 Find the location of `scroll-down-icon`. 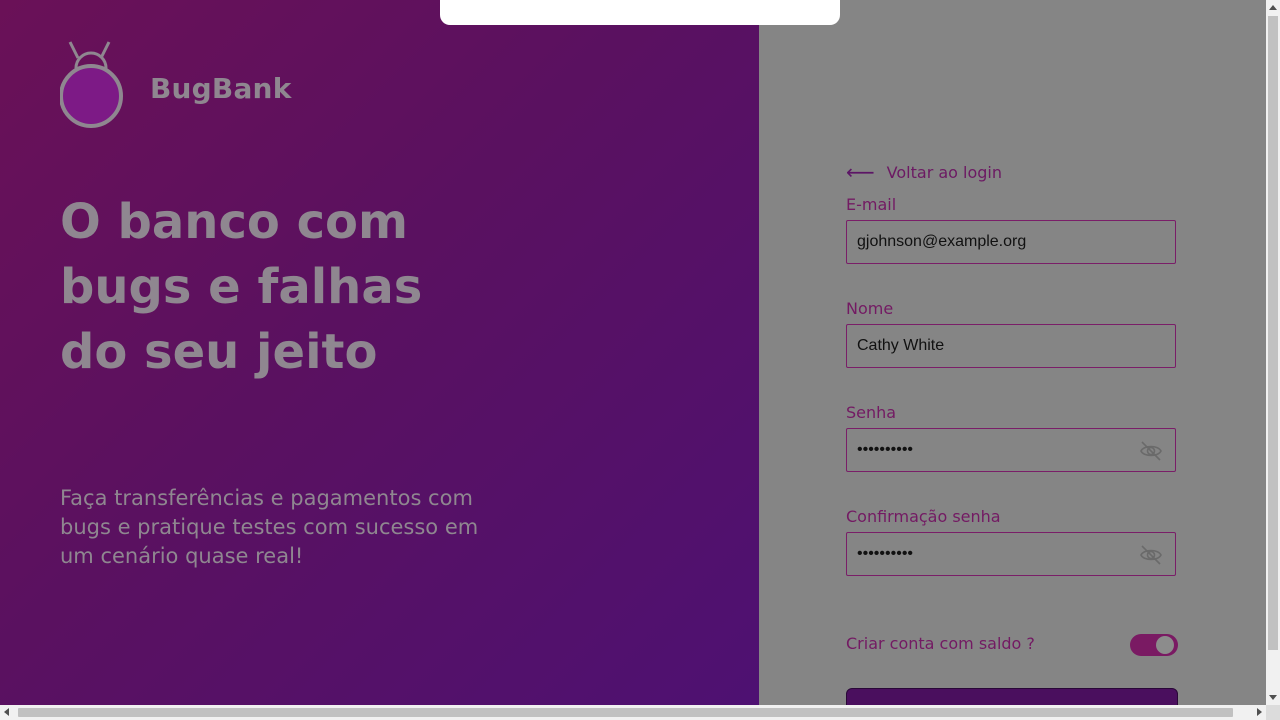

scroll-down-icon is located at coordinates (1273, 697).